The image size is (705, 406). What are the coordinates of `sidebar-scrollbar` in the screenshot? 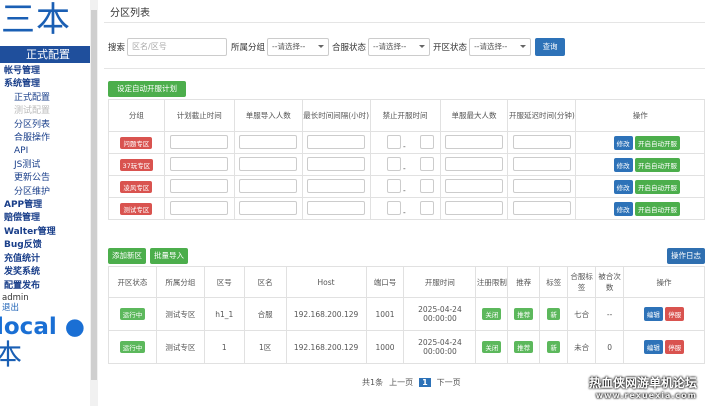 It's located at (94, 203).